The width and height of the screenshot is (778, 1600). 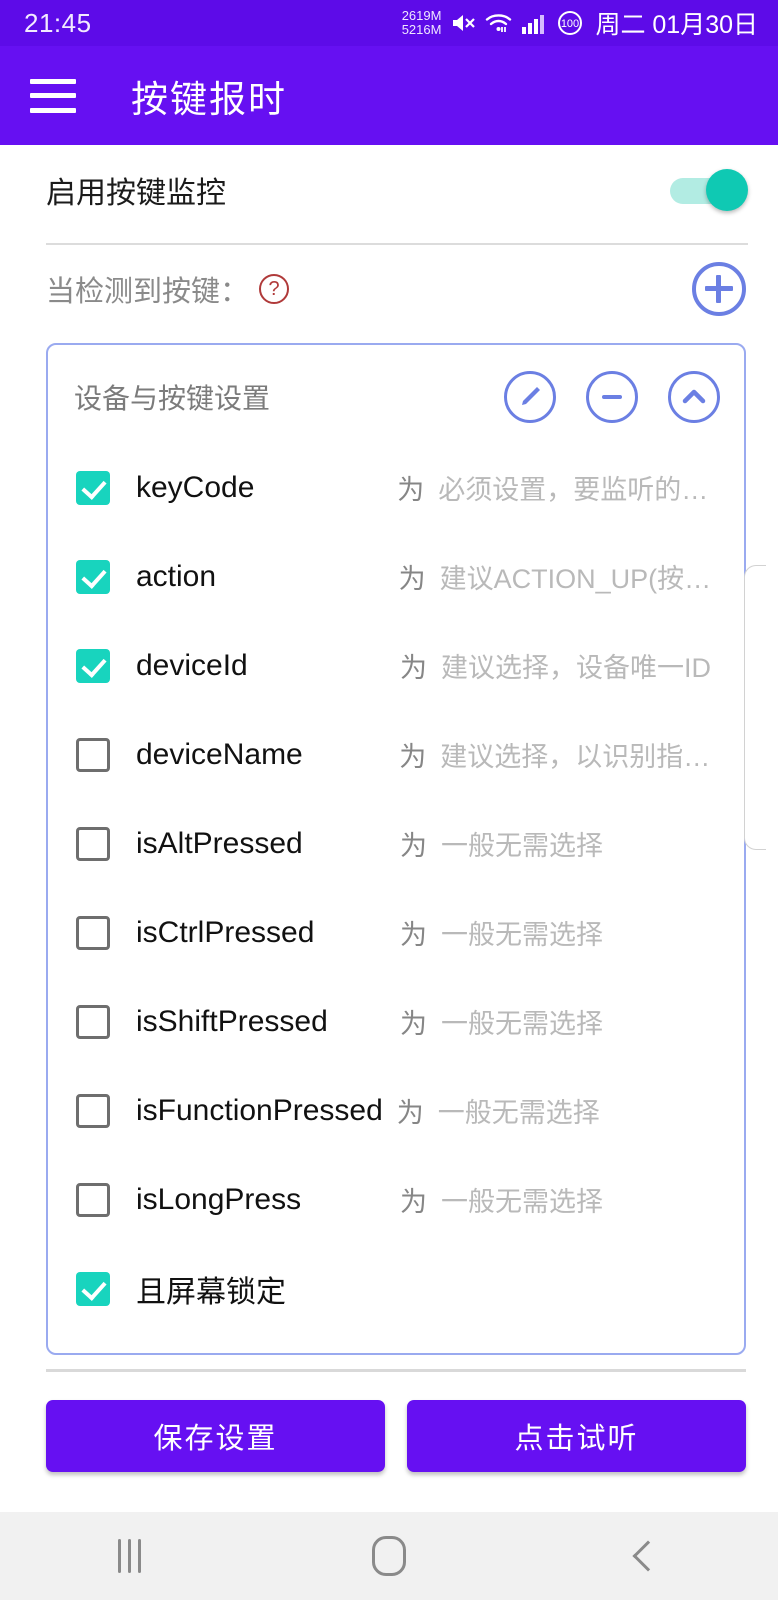 I want to click on checkbox-deviceName, so click(x=93, y=754).